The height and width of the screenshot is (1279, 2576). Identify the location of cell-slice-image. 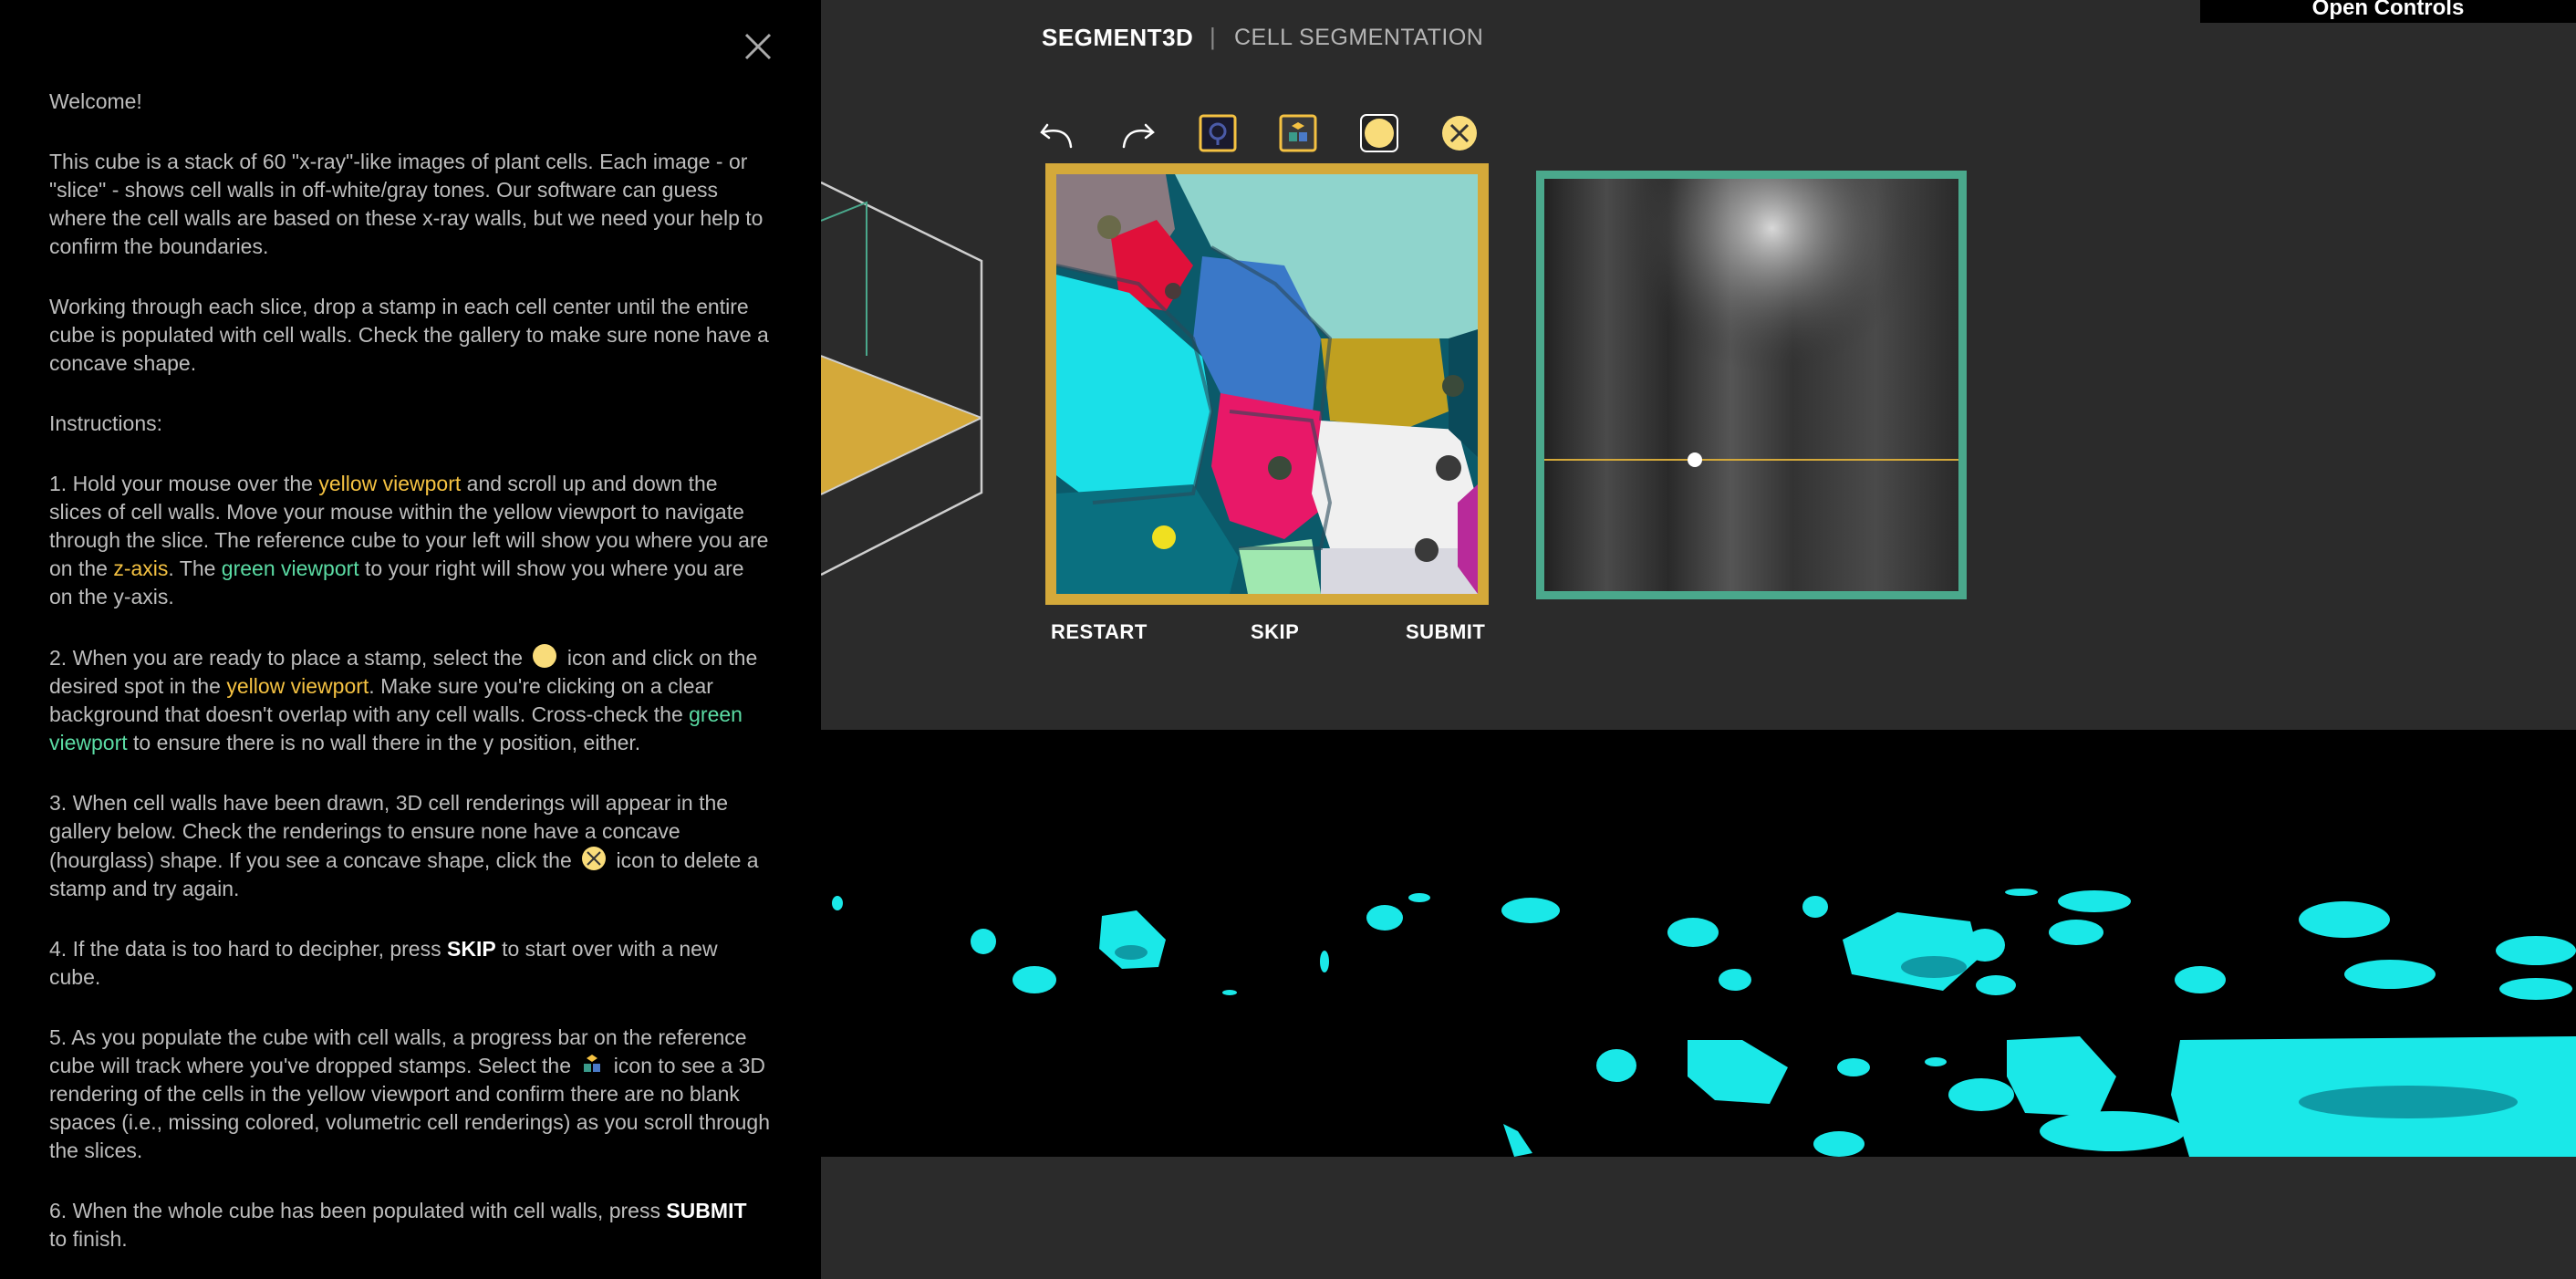
(1266, 384).